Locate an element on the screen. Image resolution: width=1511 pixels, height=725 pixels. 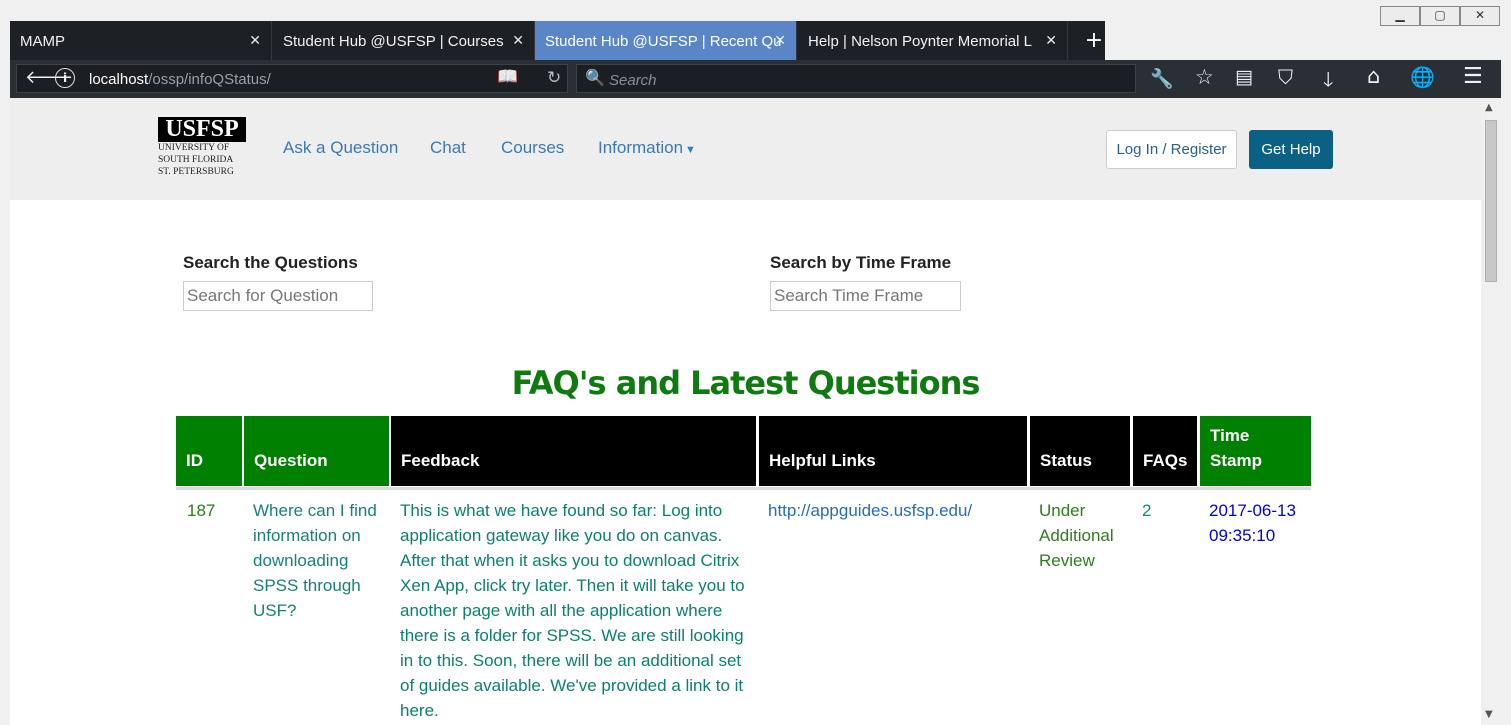
info-icon: i is located at coordinates (65, 78).